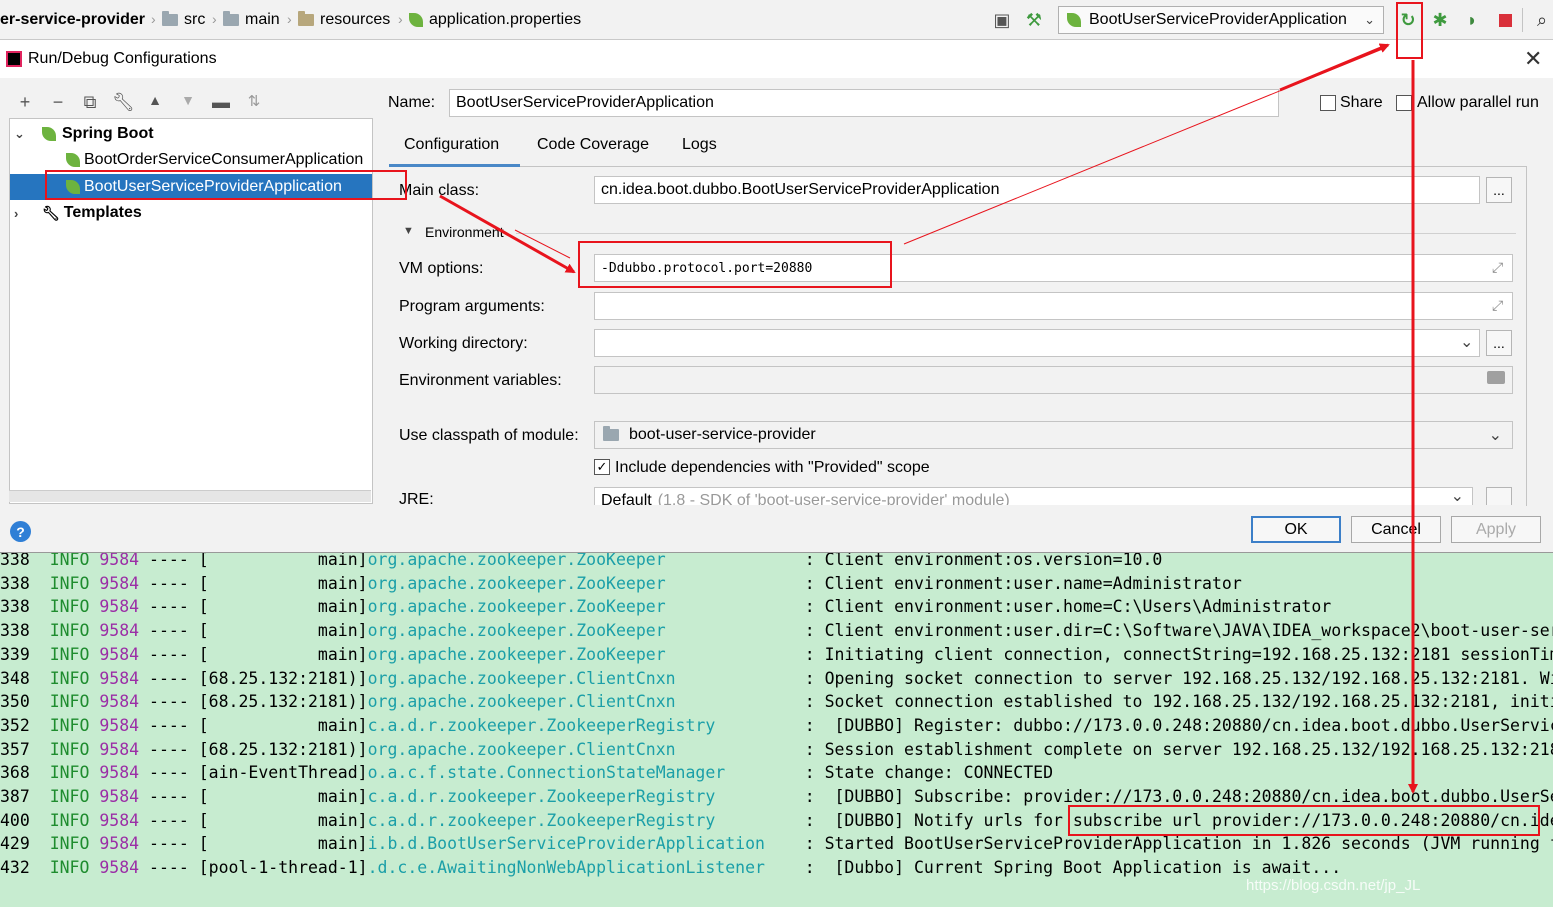 The image size is (1553, 907). What do you see at coordinates (190, 496) in the screenshot?
I see `tree-horizontal-scrollbar` at bounding box center [190, 496].